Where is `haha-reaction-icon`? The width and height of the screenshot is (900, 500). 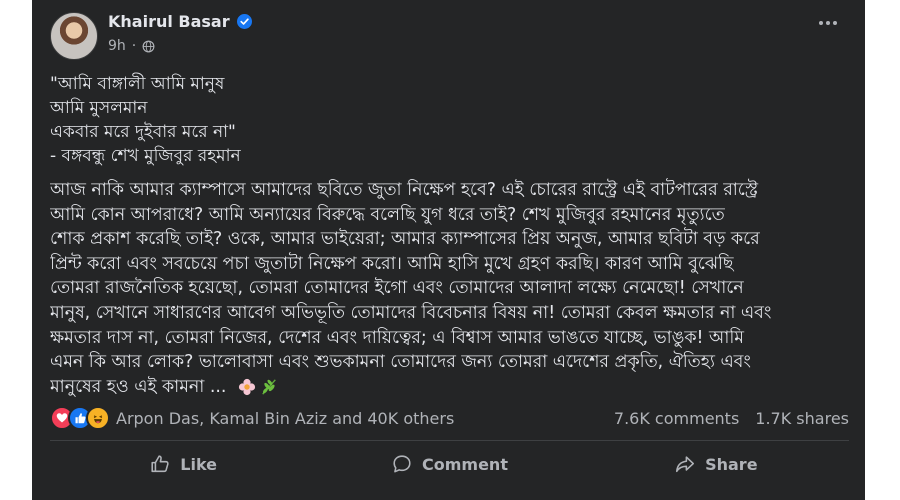
haha-reaction-icon is located at coordinates (98, 418).